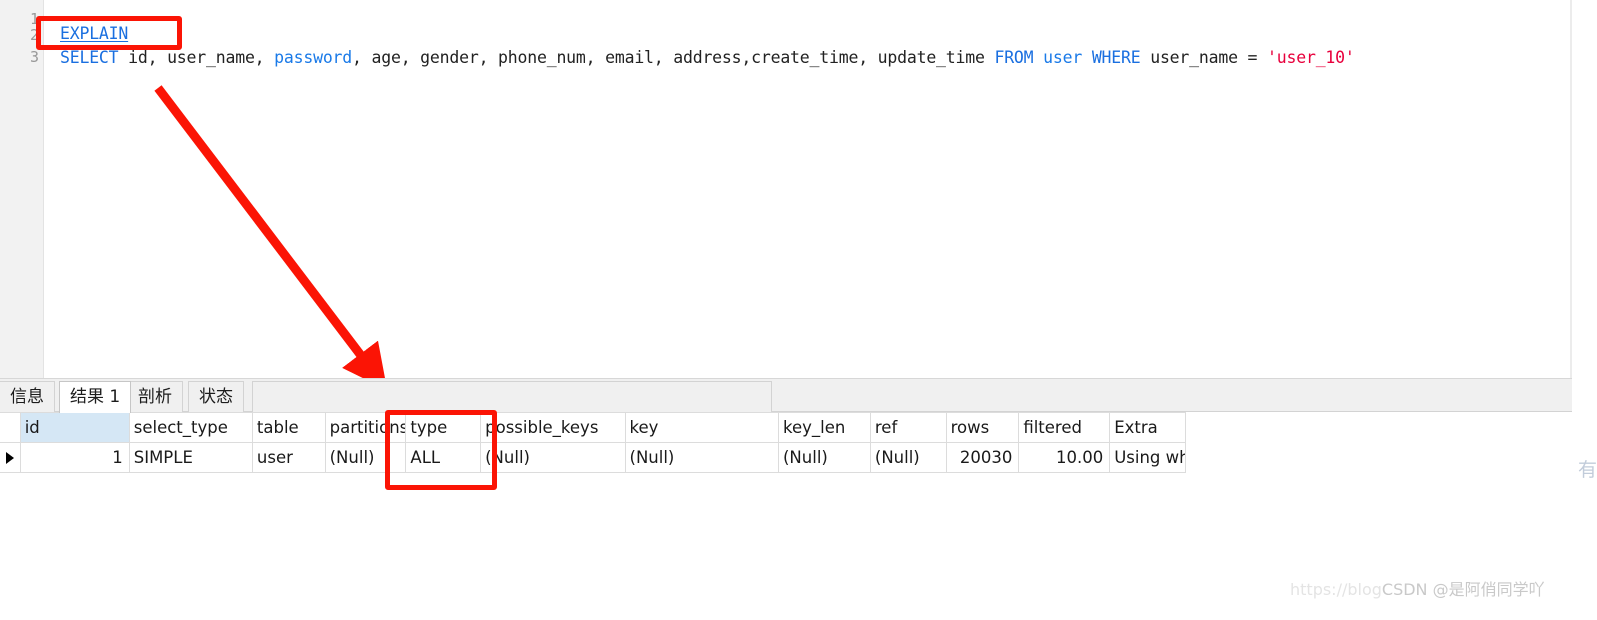 Image resolution: width=1597 pixels, height=620 pixels. Describe the element at coordinates (1587, 470) in the screenshot. I see `clipped-edge-character: 有` at that location.